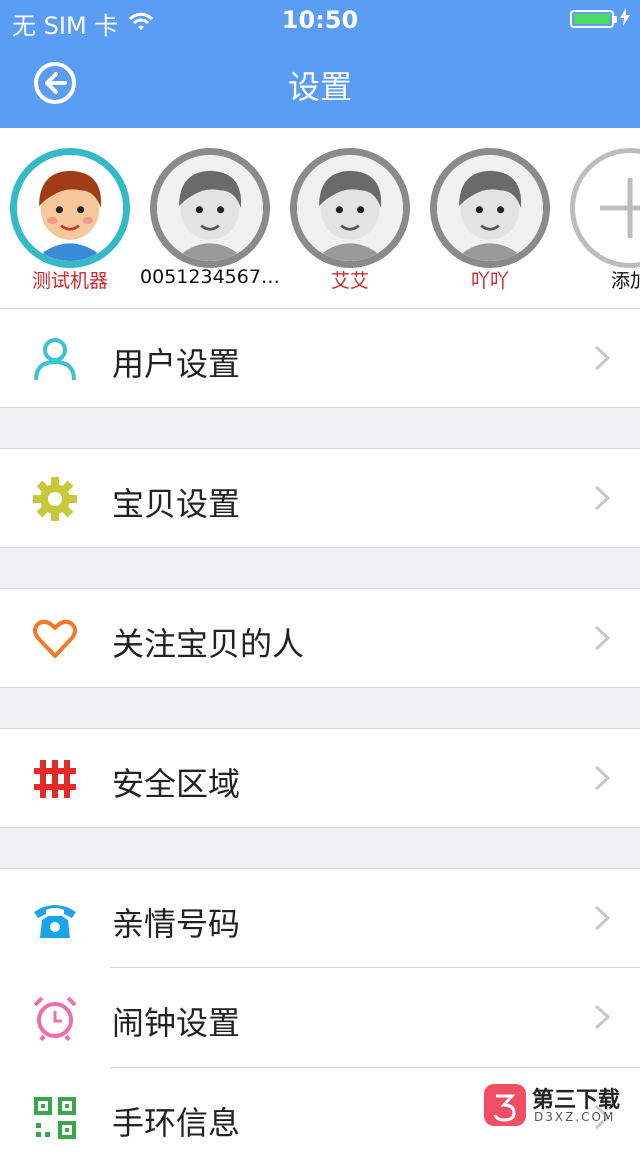 This screenshot has width=640, height=1166. What do you see at coordinates (320, 358) in the screenshot?
I see `menu-item-user-settings: 用户设置` at bounding box center [320, 358].